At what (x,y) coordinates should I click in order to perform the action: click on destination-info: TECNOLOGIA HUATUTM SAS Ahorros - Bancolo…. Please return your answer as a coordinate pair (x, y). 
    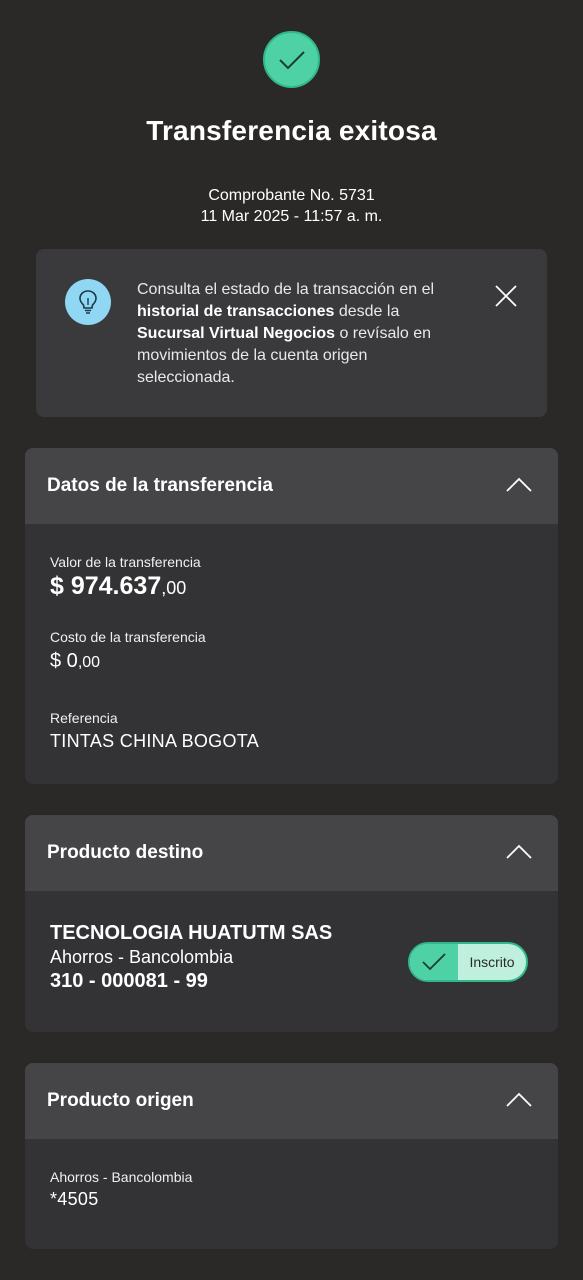
    Looking at the image, I should click on (191, 957).